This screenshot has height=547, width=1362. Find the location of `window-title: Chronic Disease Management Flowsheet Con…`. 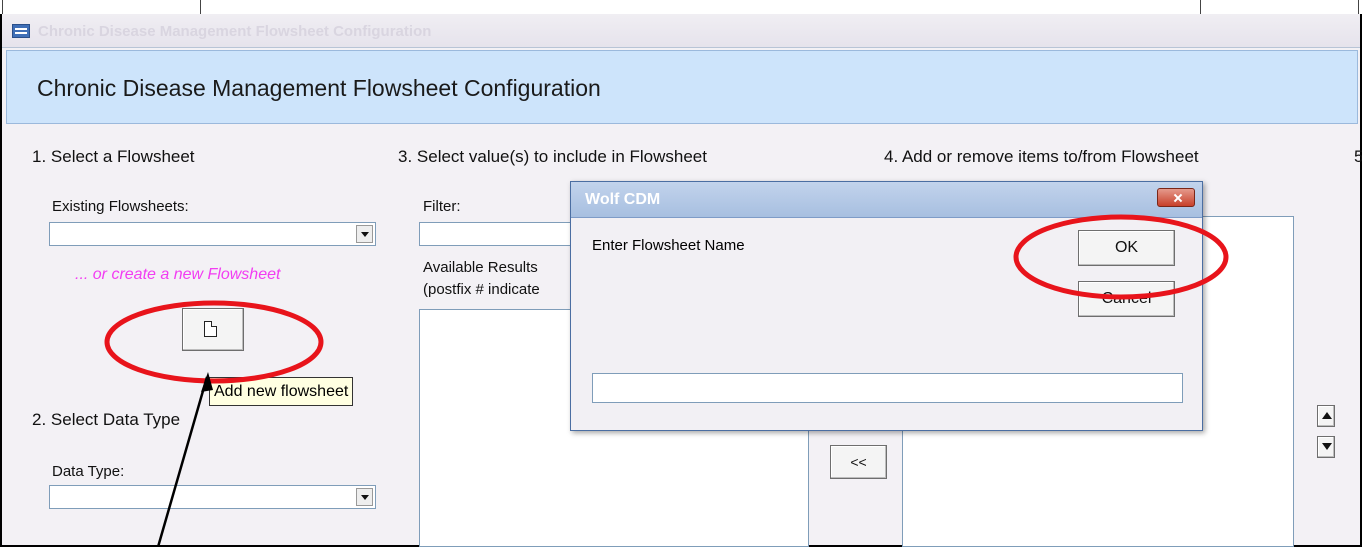

window-title: Chronic Disease Management Flowsheet Con… is located at coordinates (235, 31).